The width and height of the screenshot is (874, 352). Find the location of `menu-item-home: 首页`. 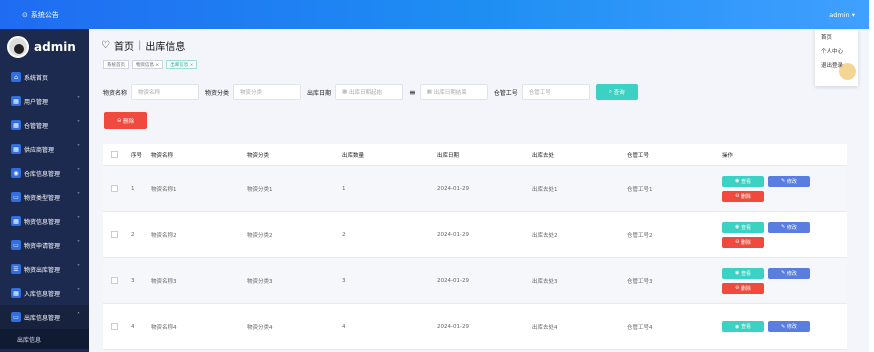

menu-item-home: 首页 is located at coordinates (836, 37).